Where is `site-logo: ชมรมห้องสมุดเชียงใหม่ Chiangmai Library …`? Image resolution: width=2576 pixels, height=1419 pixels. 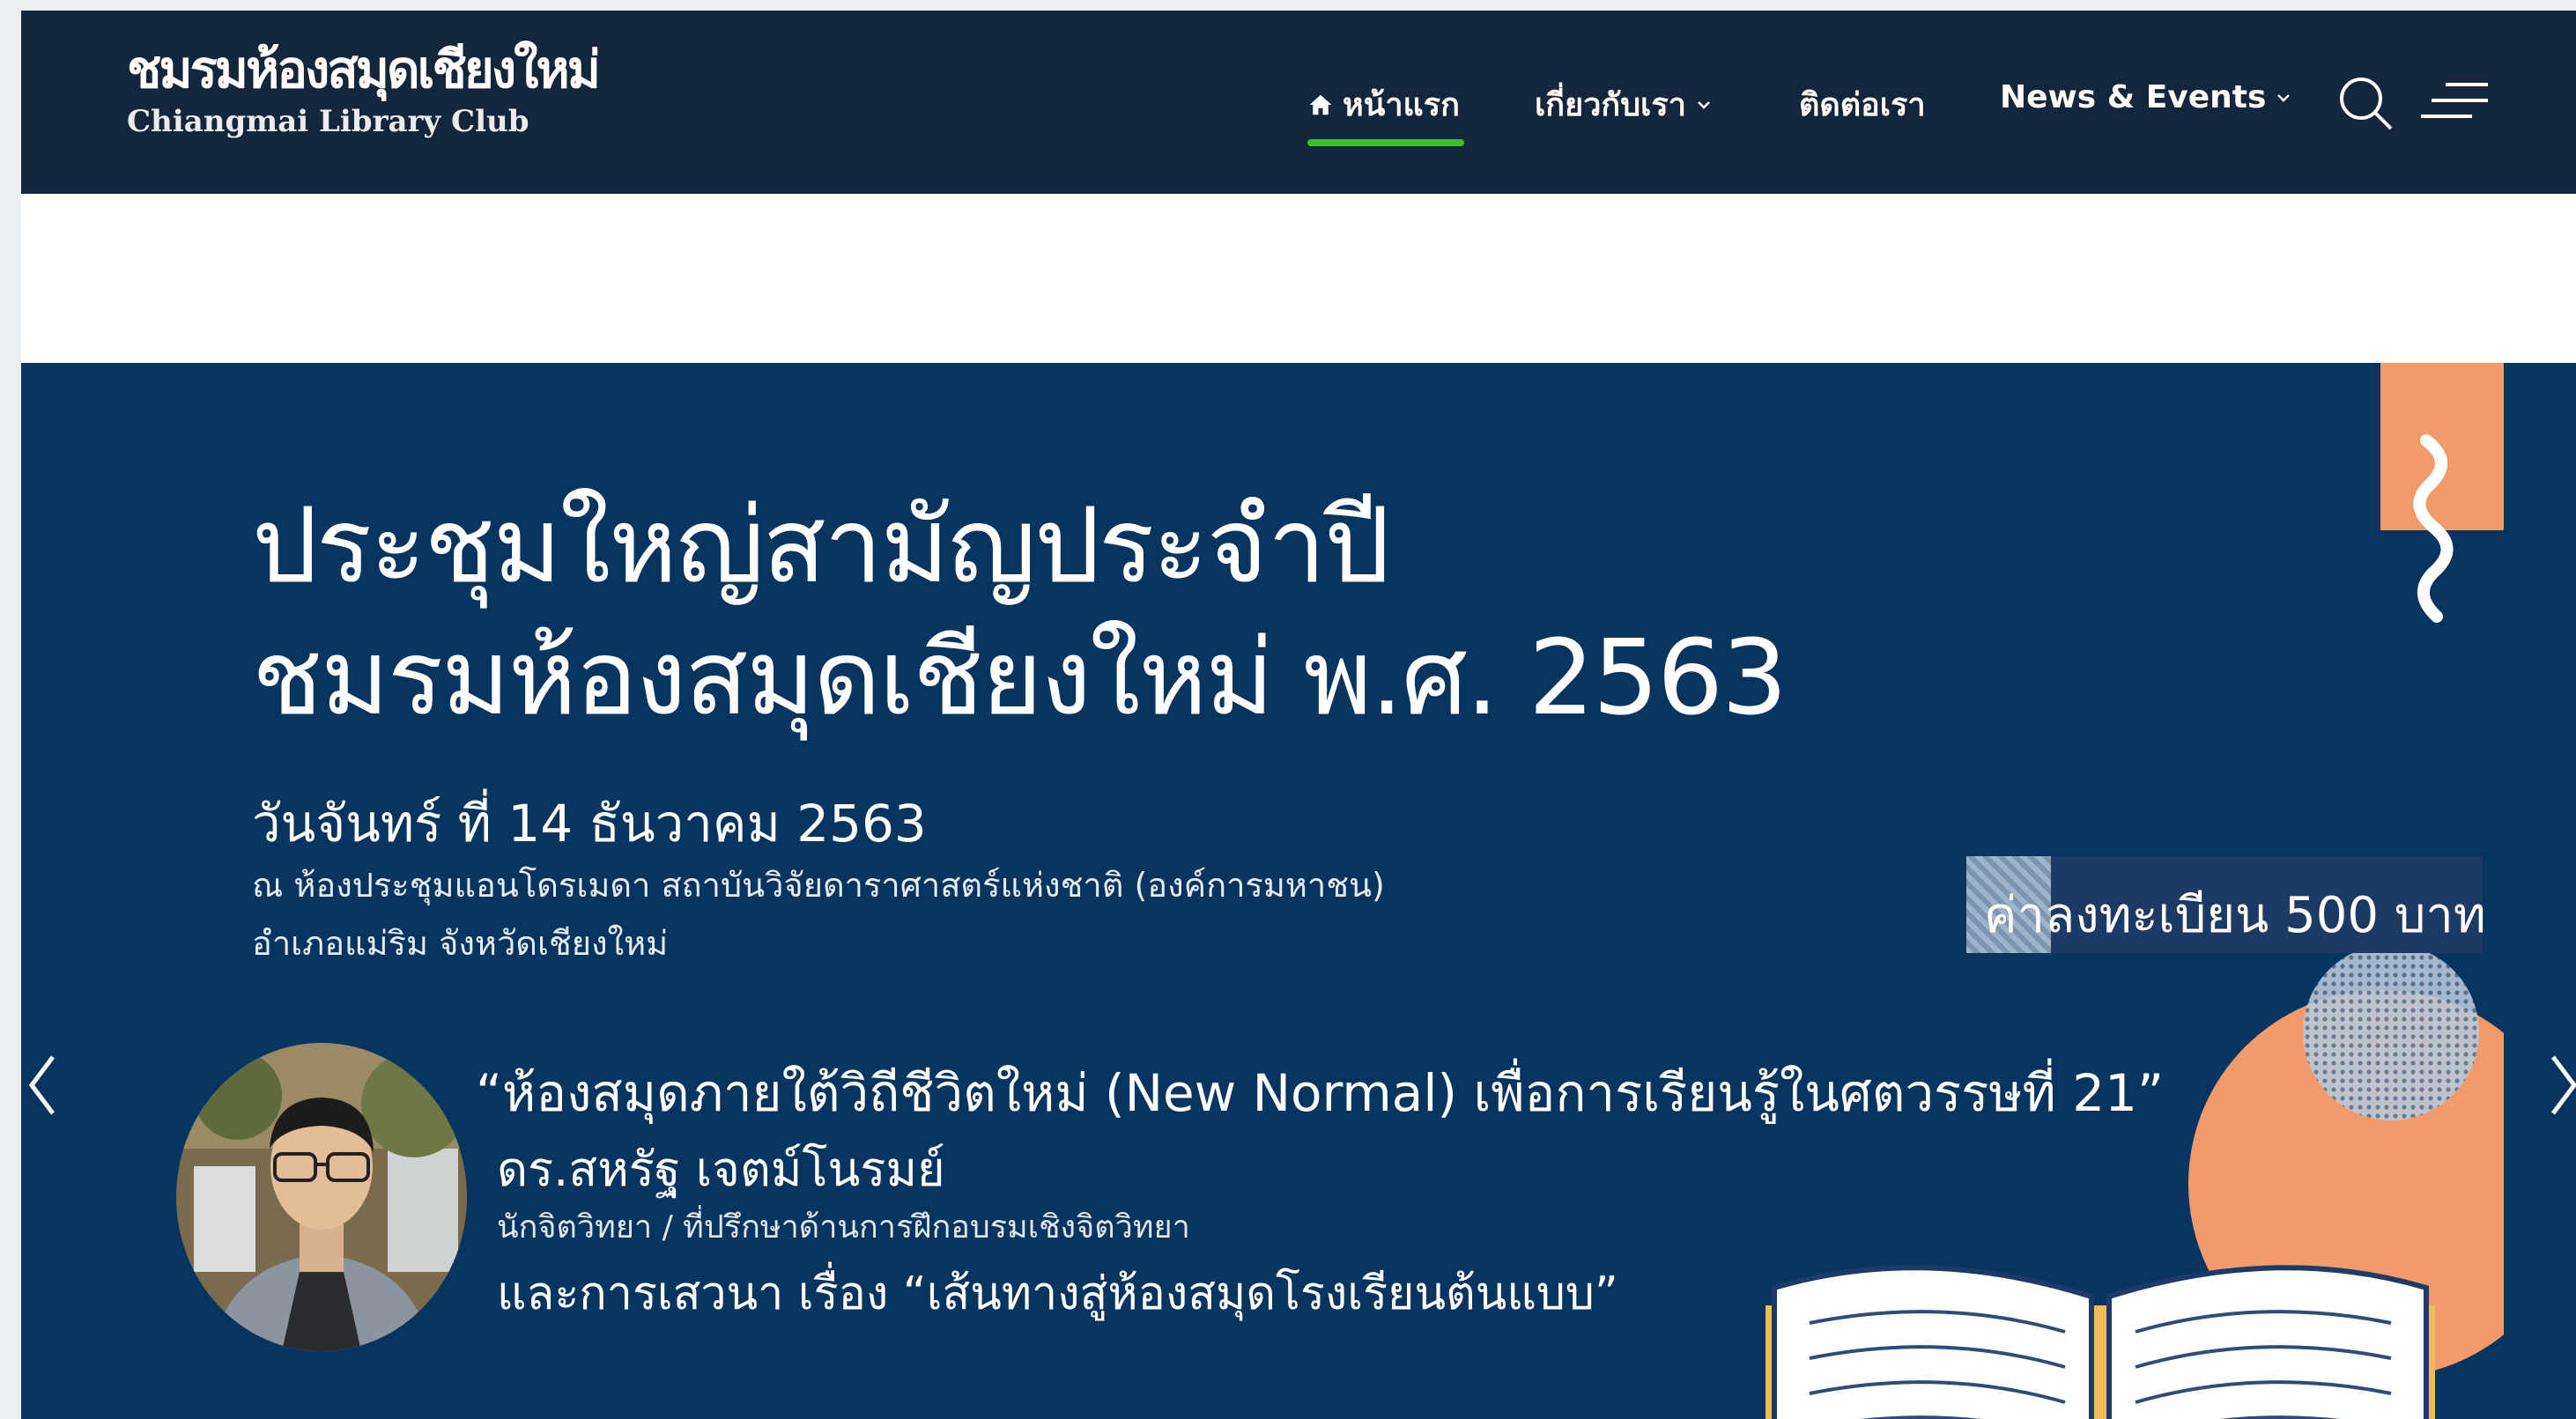
site-logo: ชมรมห้องสมุดเชียงใหม่ Chiangmai Library … is located at coordinates (364, 89).